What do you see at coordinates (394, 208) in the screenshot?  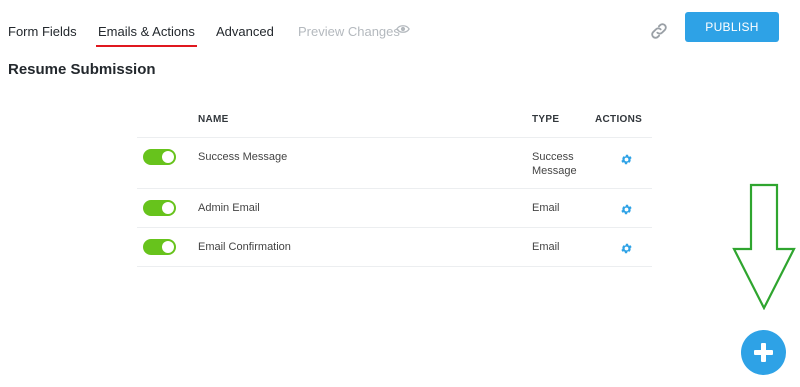 I see `table-row: Admin Email Email` at bounding box center [394, 208].